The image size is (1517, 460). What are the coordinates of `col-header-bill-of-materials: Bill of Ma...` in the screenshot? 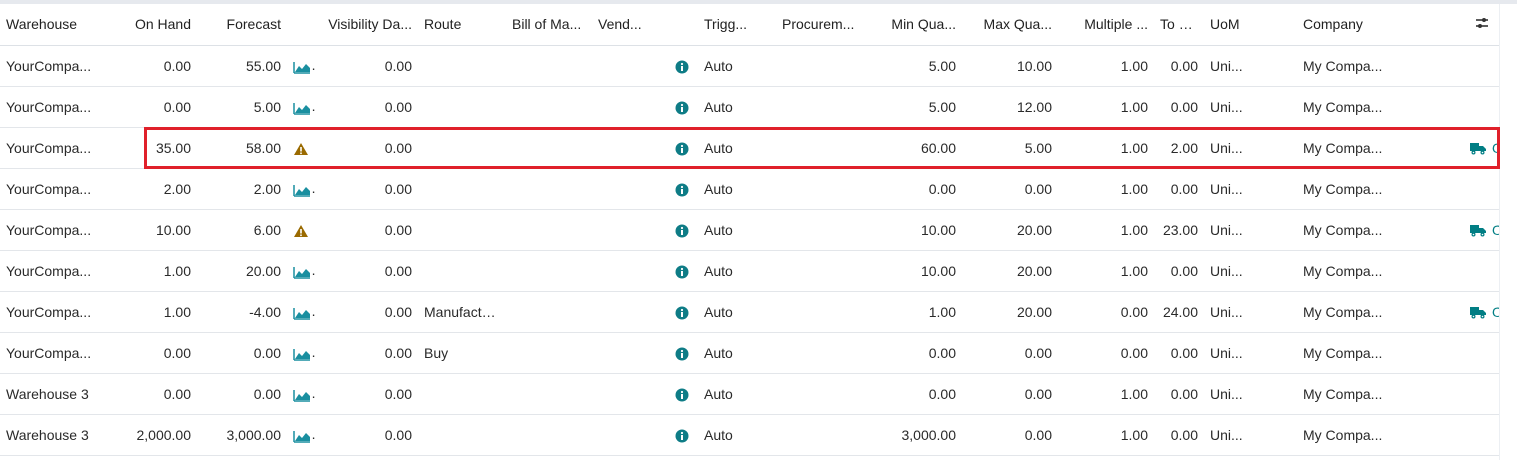 It's located at (549, 25).